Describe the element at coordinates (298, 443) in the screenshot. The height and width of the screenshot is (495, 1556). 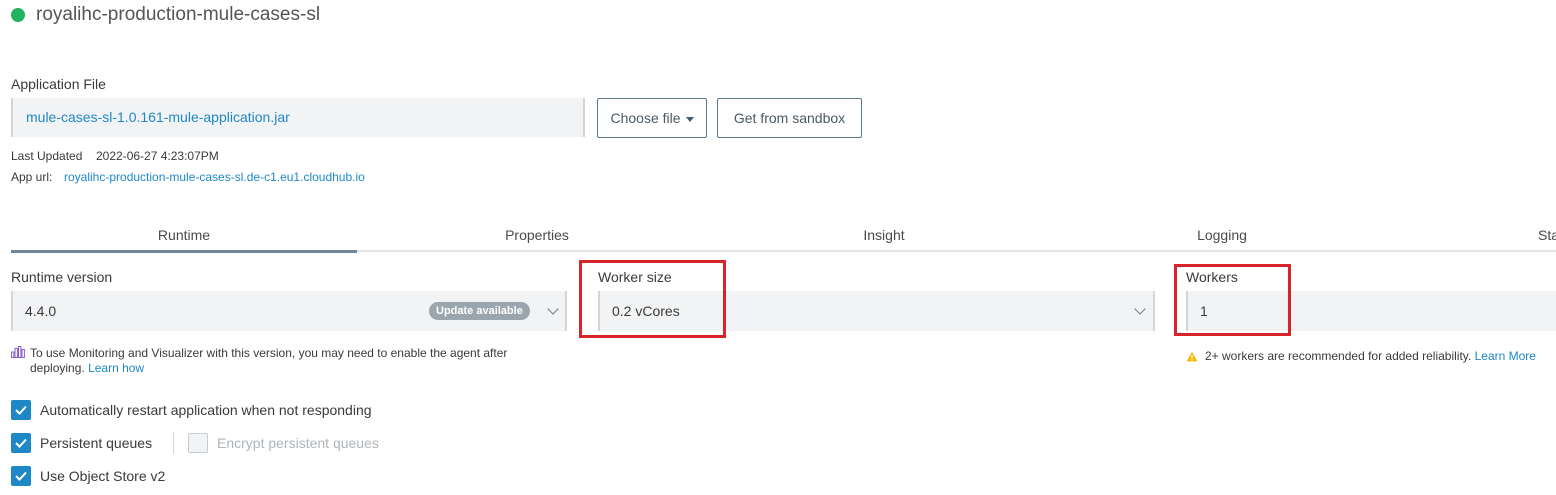
I see `encrypt-queues-label: Encrypt persistent queues` at that location.